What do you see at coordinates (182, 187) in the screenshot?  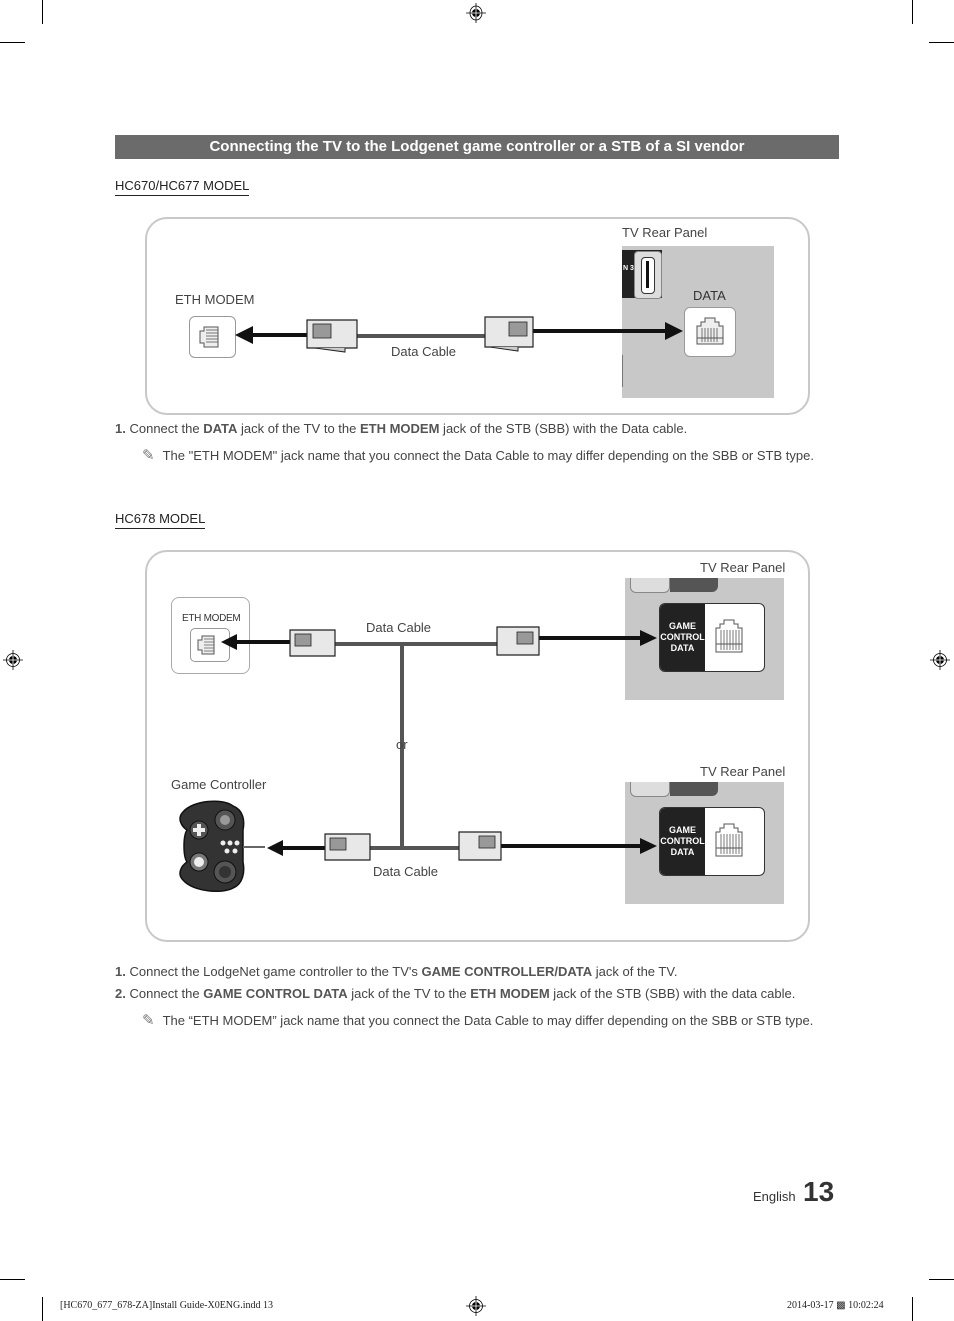 I see `model-heading-hc670: HC670/HC677 MODEL` at bounding box center [182, 187].